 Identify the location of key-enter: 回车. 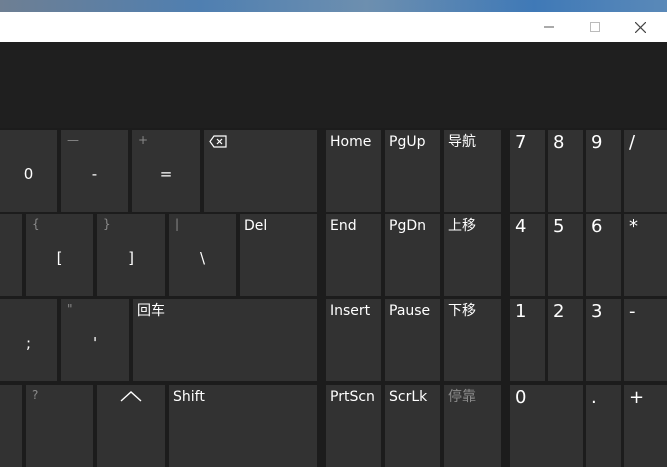
(225, 340).